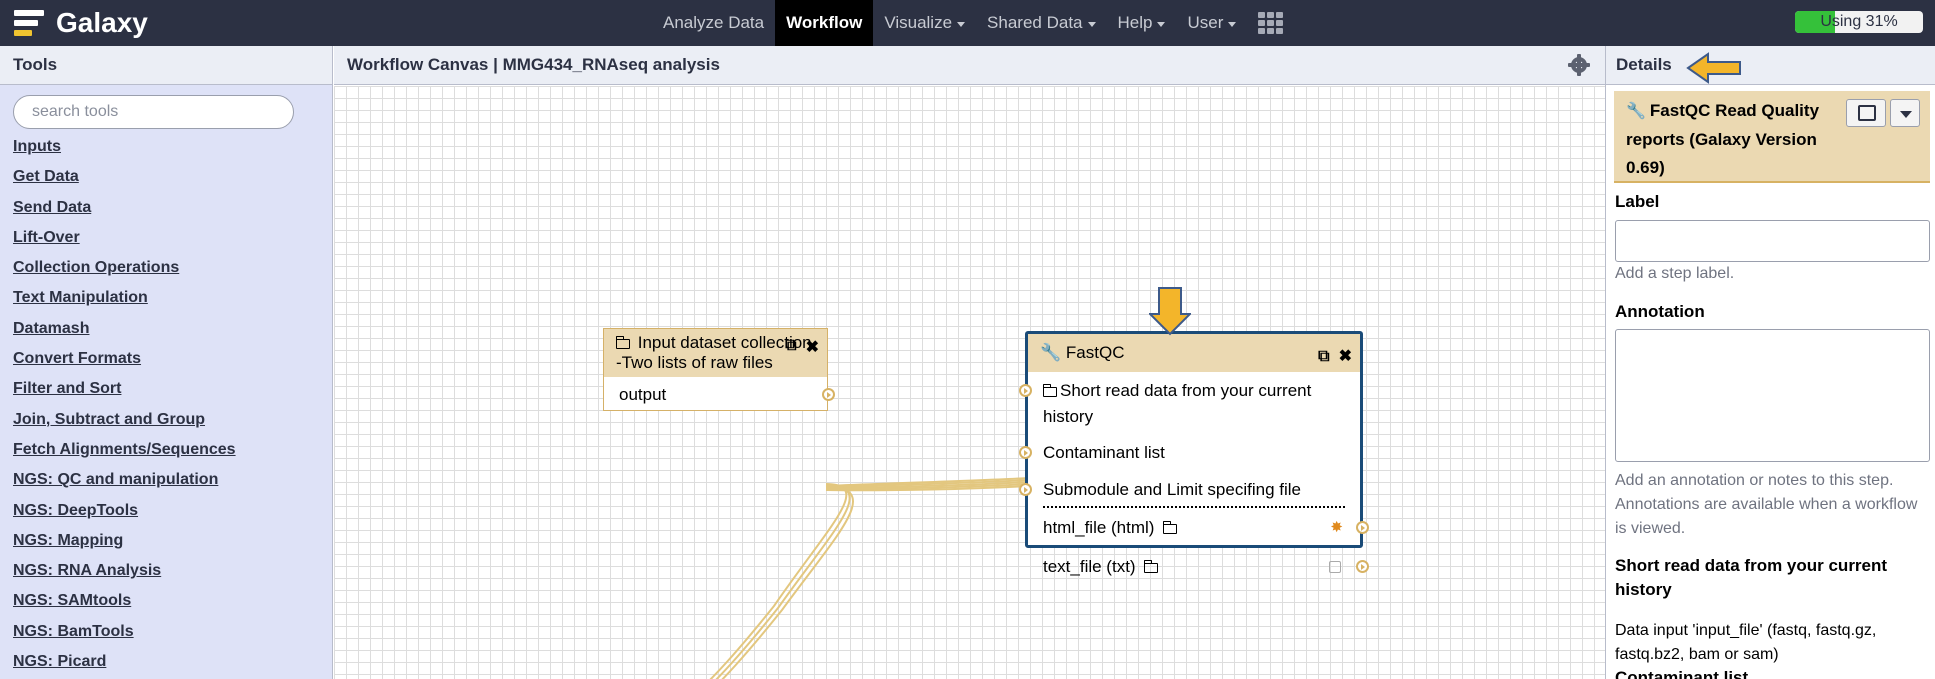  Describe the element at coordinates (1905, 113) in the screenshot. I see `tool-options-dropdown` at that location.